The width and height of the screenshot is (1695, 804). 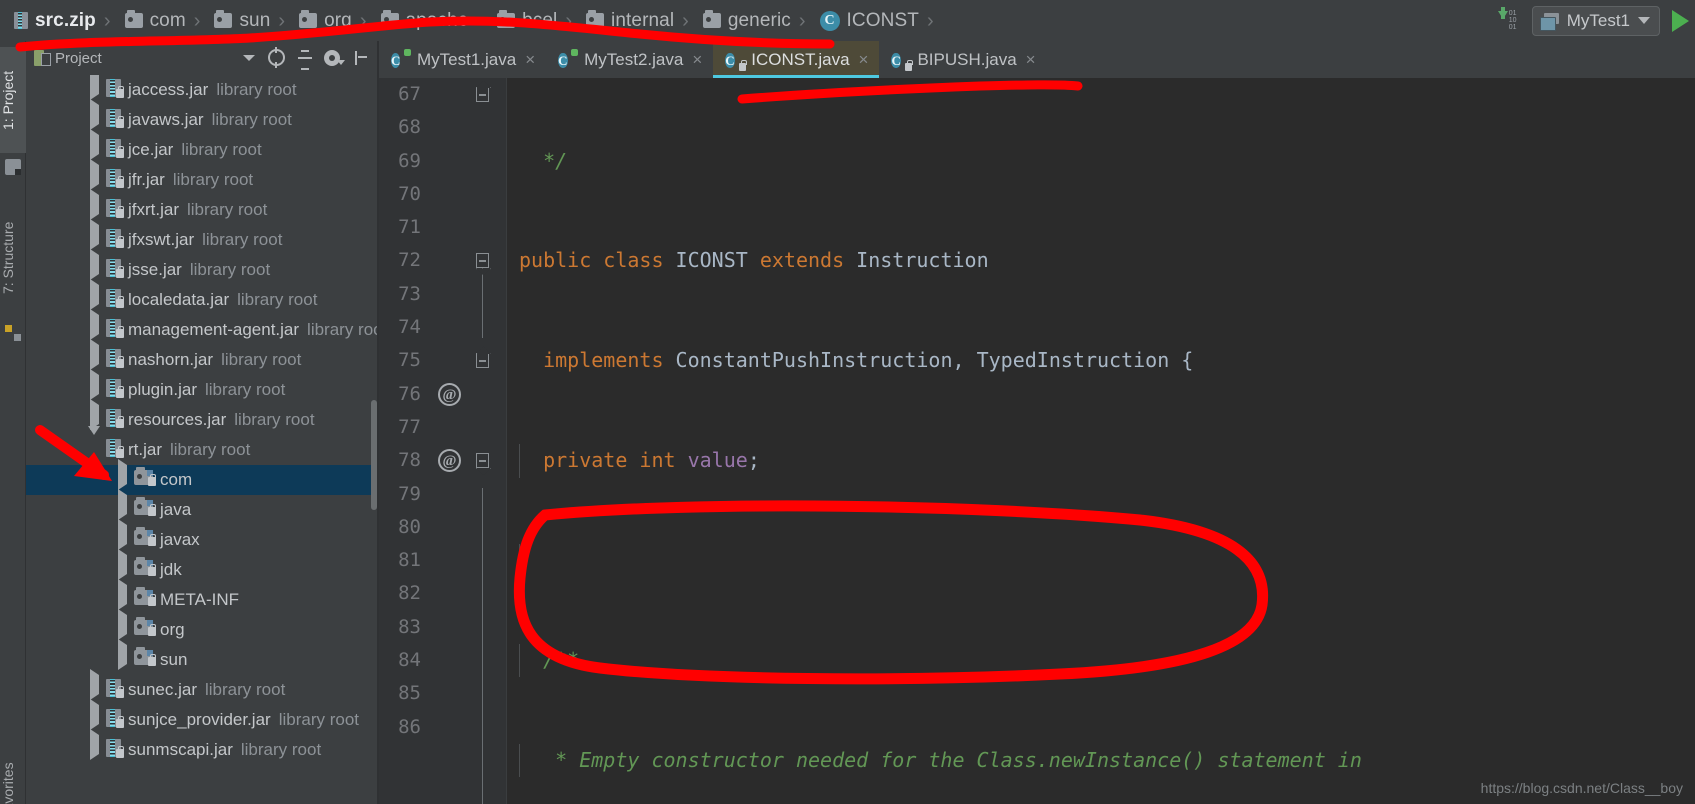 I want to click on editor-tab-mytest2: C MyTest2.java ×, so click(x=629, y=59).